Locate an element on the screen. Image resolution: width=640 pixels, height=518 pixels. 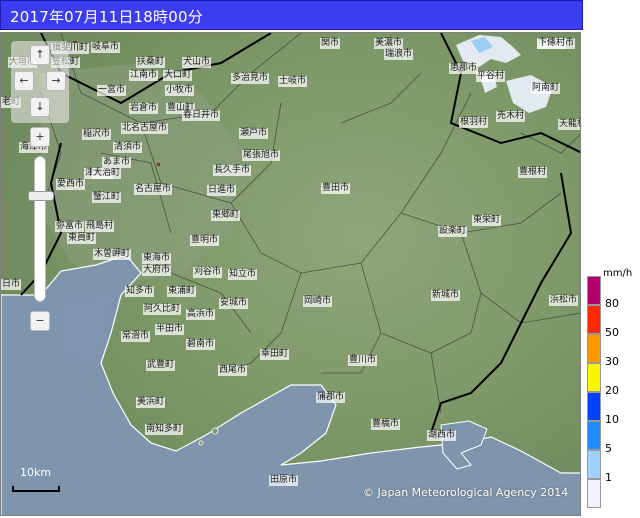
place-label: 扶桑町 is located at coordinates (151, 62).